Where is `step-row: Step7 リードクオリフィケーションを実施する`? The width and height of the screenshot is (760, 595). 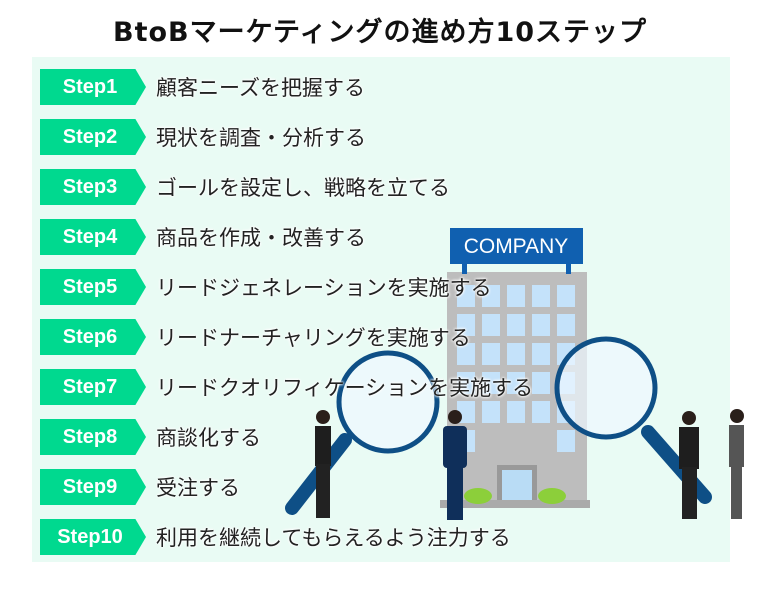 step-row: Step7 リードクオリフィケーションを実施する is located at coordinates (286, 387).